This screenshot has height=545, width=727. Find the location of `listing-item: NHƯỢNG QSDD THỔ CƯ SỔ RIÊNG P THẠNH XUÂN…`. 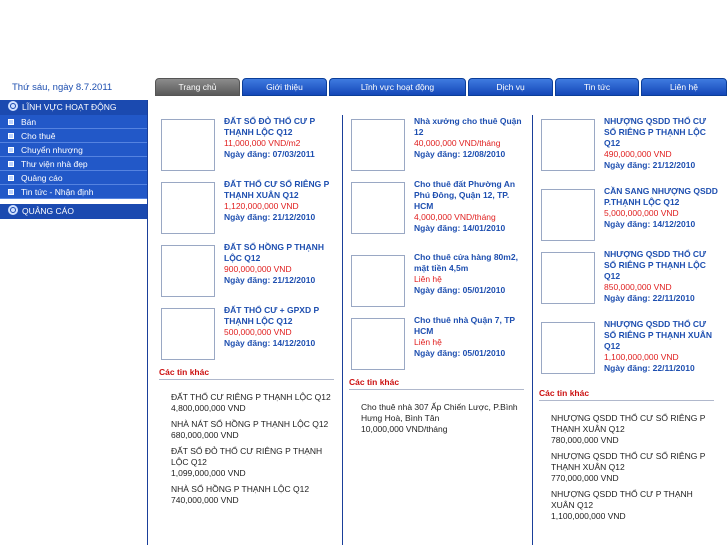

listing-item: NHƯỢNG QSDD THỔ CƯ SỔ RIÊNG P THẠNH XUÂN… is located at coordinates (627, 353).